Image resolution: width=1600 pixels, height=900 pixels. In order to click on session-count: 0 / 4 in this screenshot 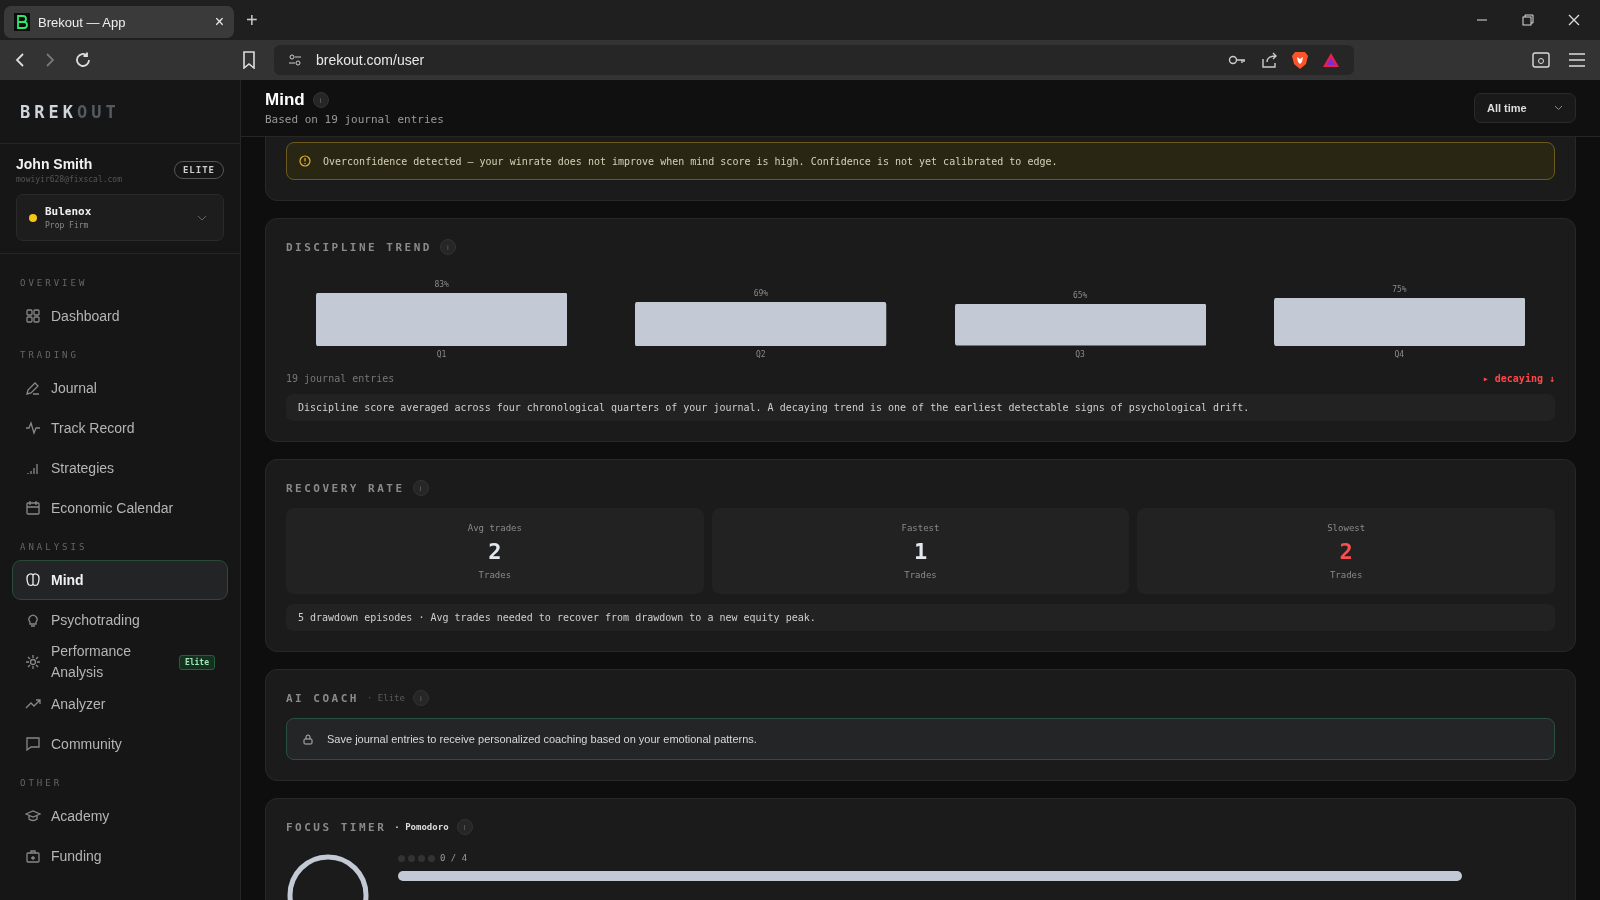, I will do `click(454, 858)`.